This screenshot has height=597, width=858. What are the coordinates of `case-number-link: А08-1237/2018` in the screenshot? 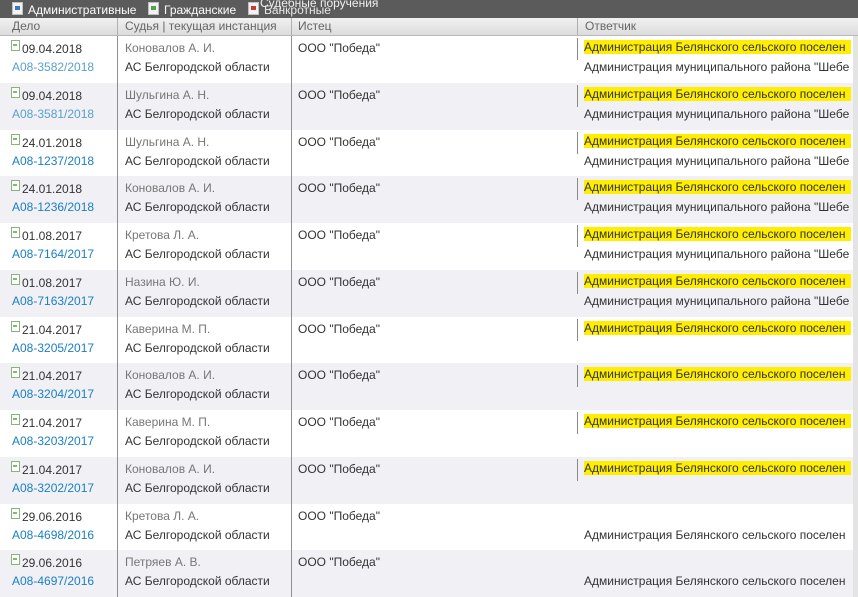 It's located at (53, 161).